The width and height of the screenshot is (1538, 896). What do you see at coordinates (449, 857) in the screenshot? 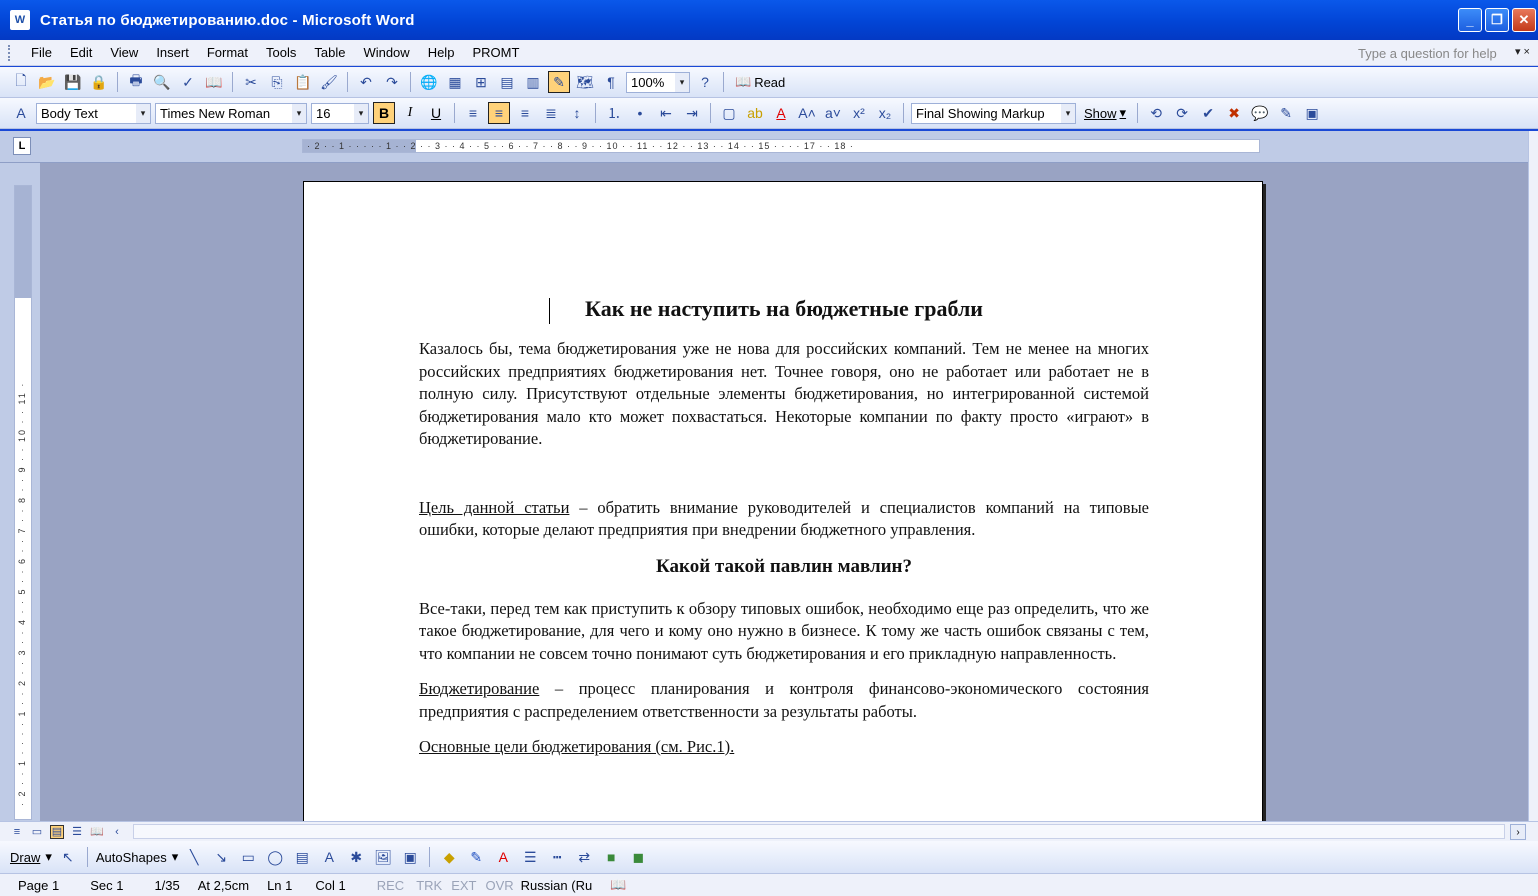
I see `fill-color-icon: ◆` at bounding box center [449, 857].